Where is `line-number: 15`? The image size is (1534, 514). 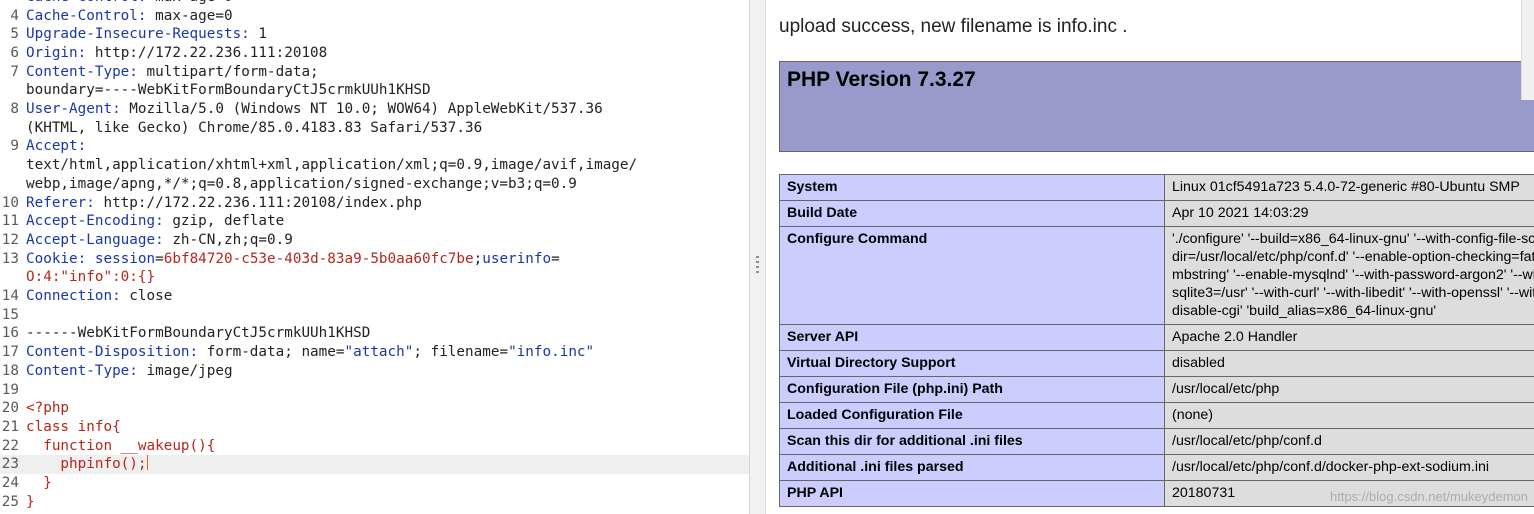
line-number: 15 is located at coordinates (10, 314).